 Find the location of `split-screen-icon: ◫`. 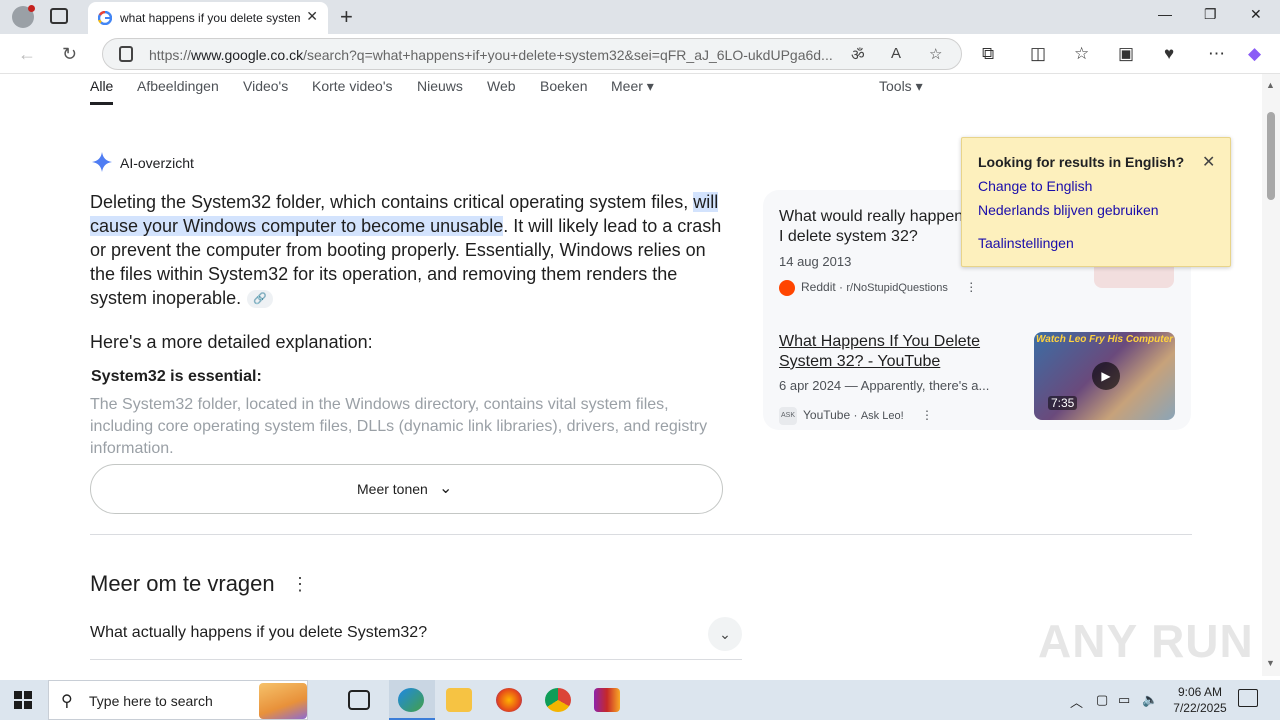

split-screen-icon: ◫ is located at coordinates (1038, 54).